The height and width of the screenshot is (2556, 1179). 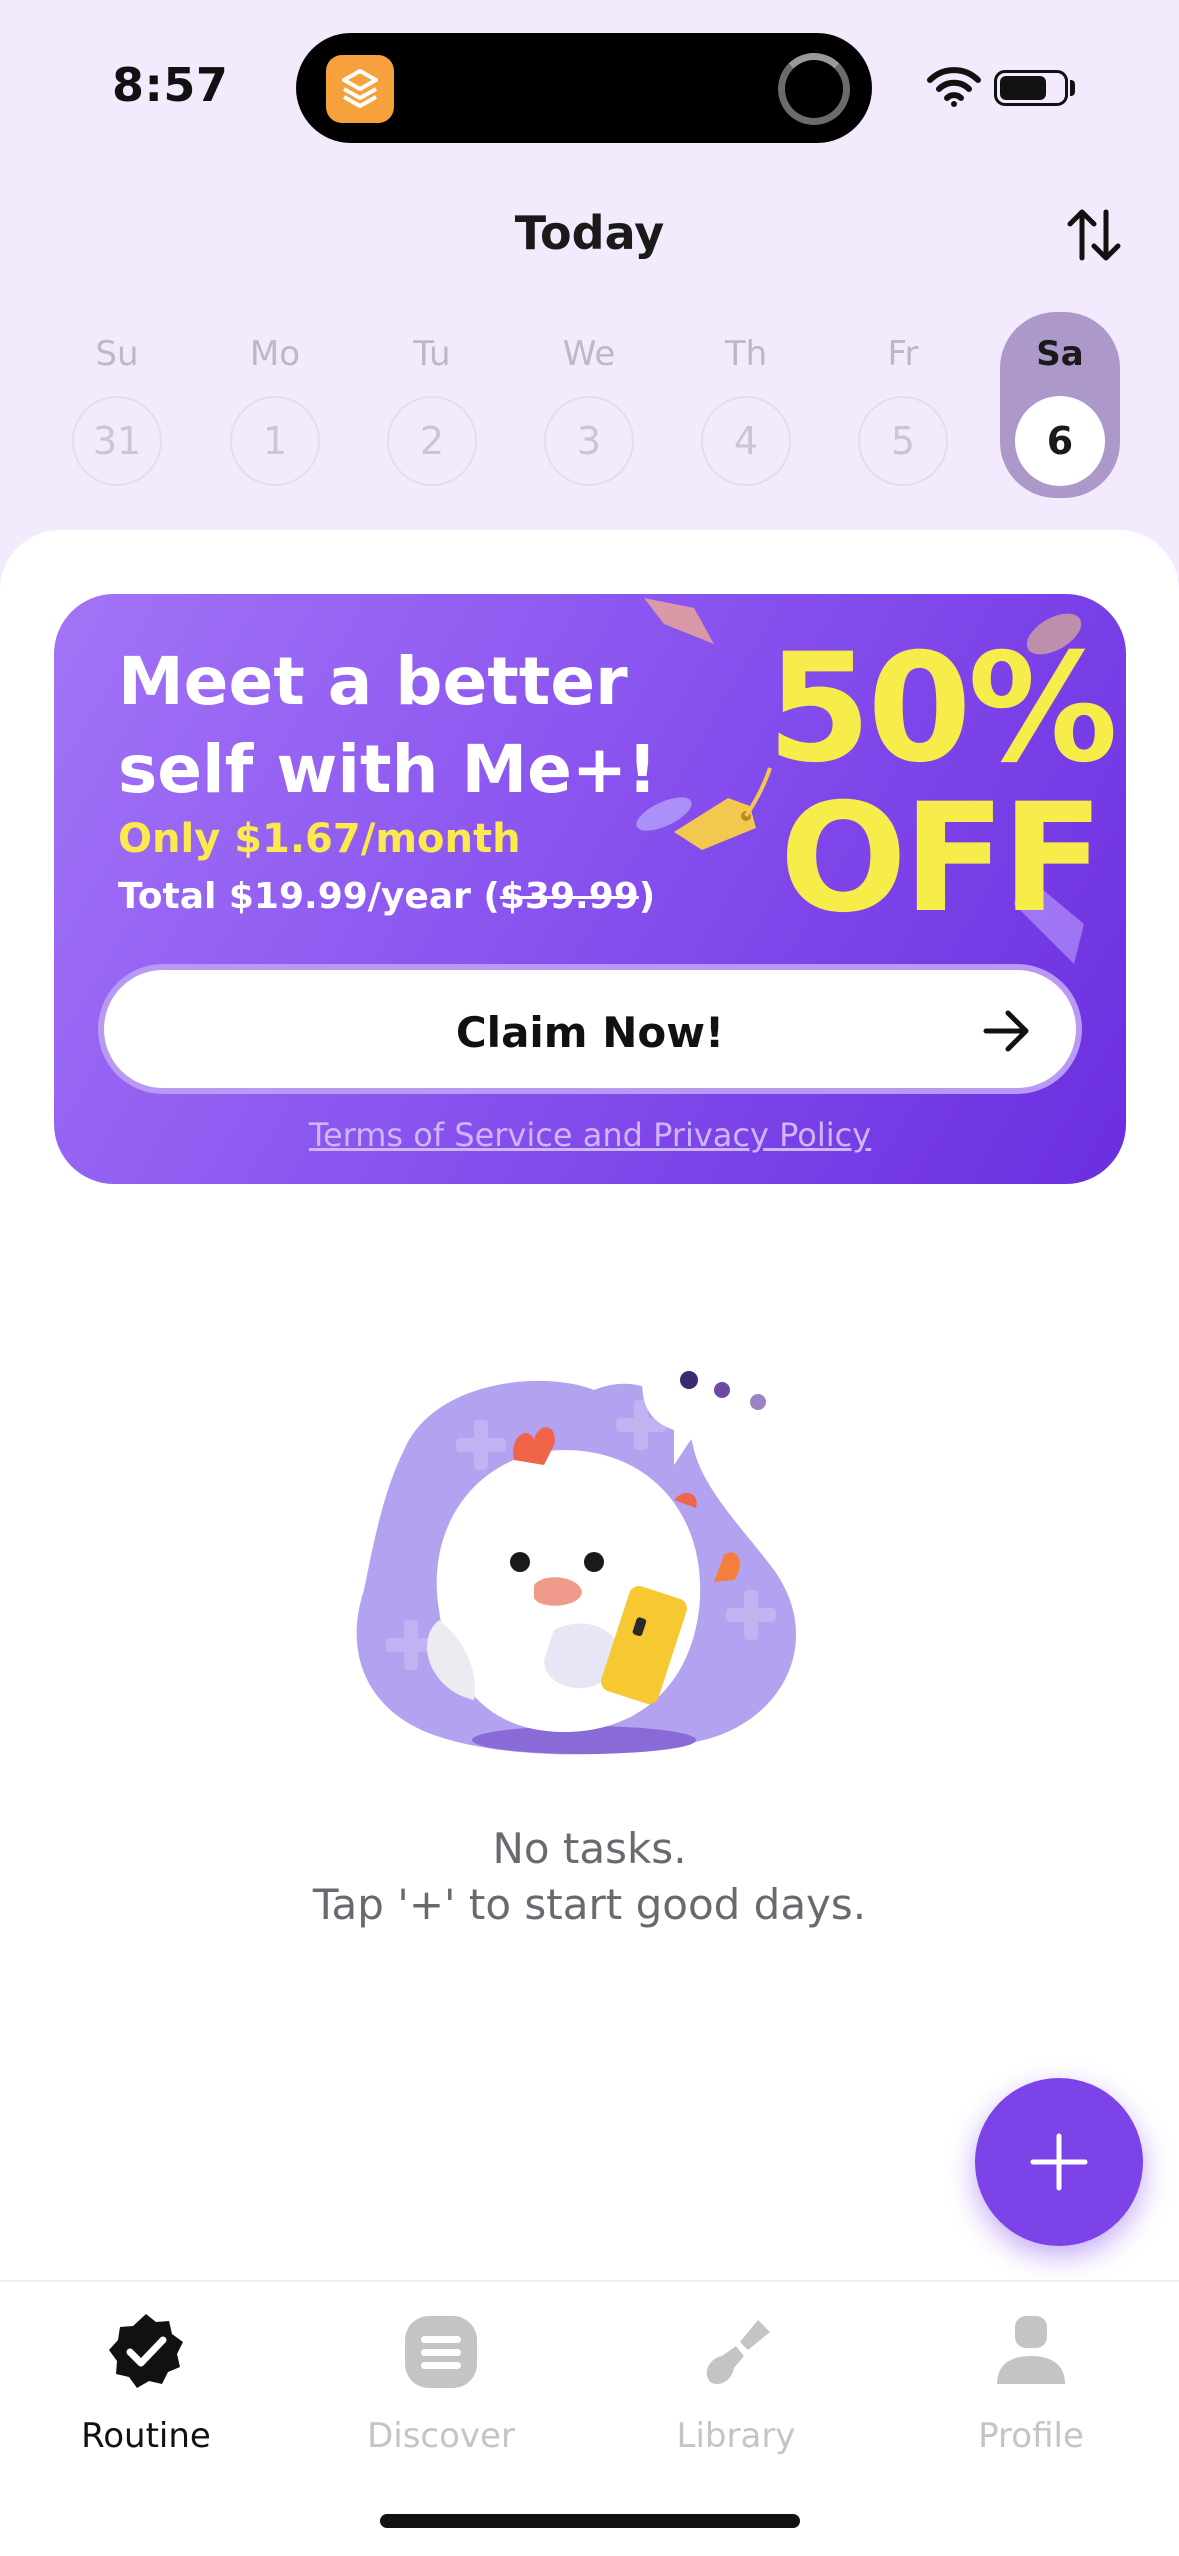 I want to click on check-badge-icon, so click(x=146, y=2351).